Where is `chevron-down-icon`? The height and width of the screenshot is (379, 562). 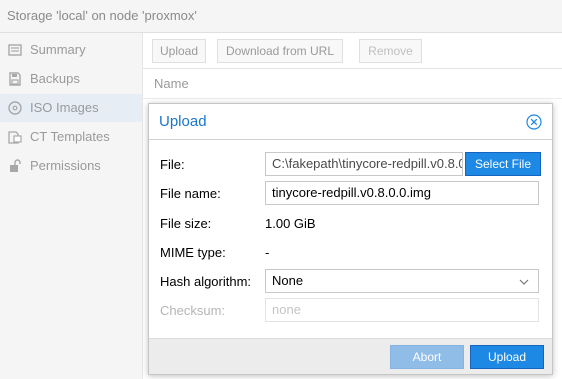 chevron-down-icon is located at coordinates (524, 282).